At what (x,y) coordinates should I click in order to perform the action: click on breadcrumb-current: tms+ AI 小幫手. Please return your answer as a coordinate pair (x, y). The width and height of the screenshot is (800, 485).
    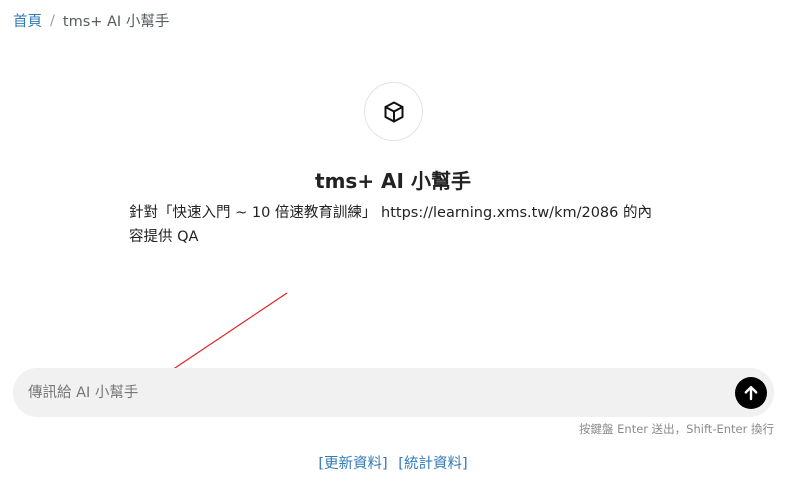
    Looking at the image, I should click on (116, 22).